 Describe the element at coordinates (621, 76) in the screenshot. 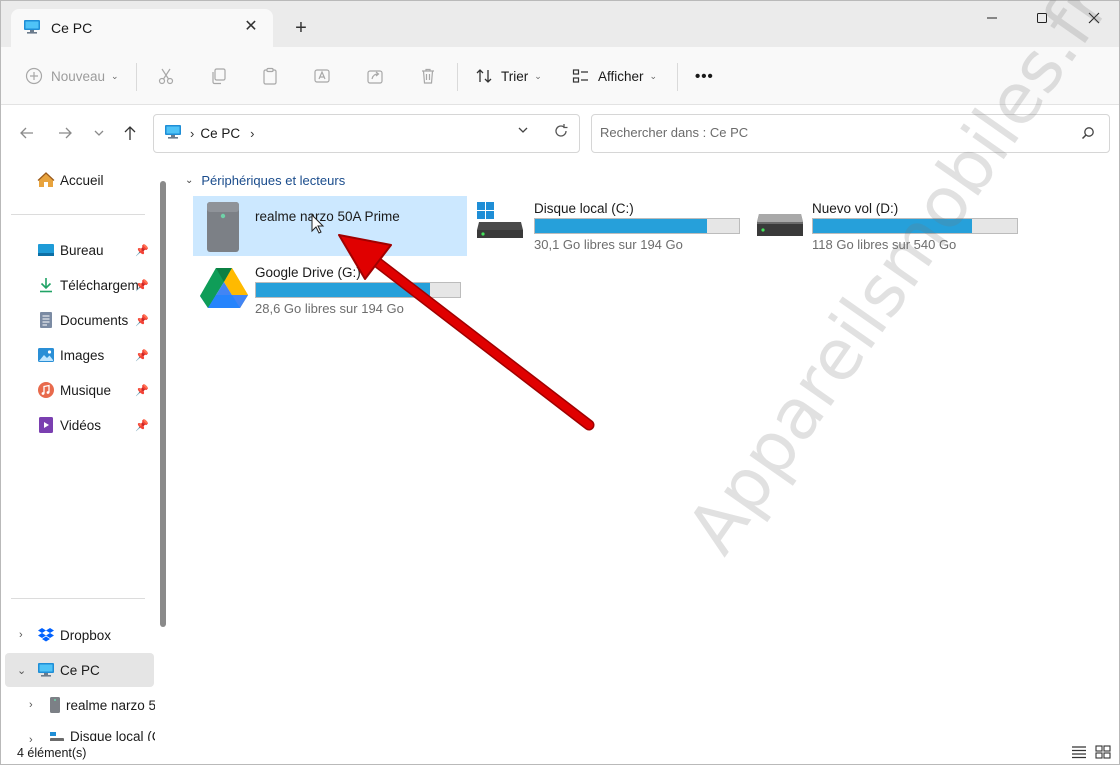

I see `view-label: Afficher` at that location.